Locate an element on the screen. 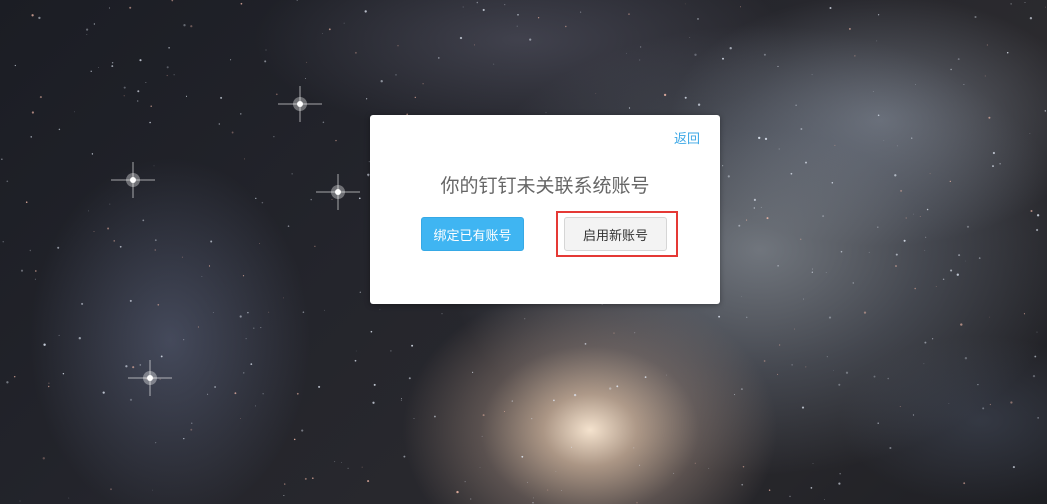 The width and height of the screenshot is (1047, 504). bind-existing-account-button: 绑定已有账号 is located at coordinates (472, 234).